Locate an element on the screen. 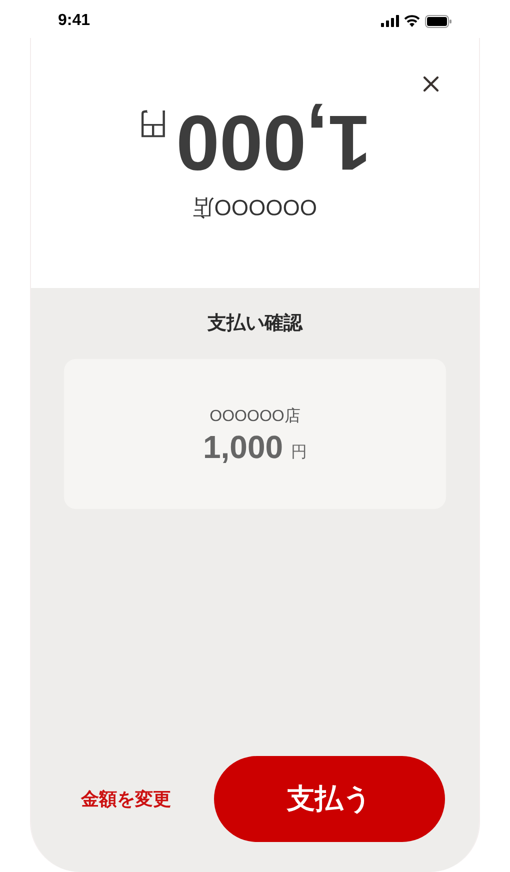 The width and height of the screenshot is (510, 872). status-time: 9:41 is located at coordinates (74, 21).